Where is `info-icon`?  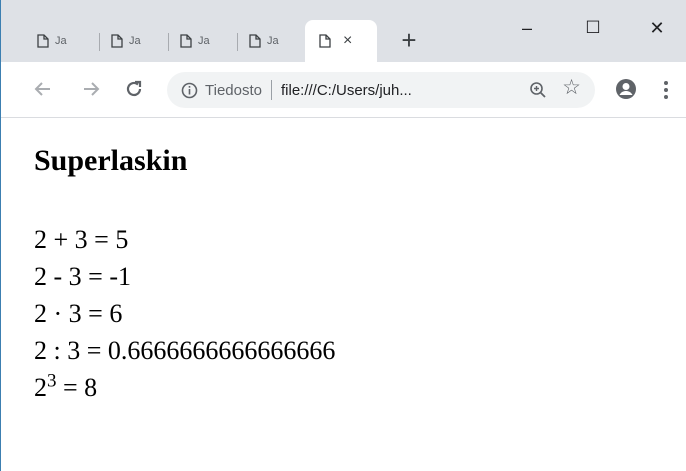
info-icon is located at coordinates (189, 90).